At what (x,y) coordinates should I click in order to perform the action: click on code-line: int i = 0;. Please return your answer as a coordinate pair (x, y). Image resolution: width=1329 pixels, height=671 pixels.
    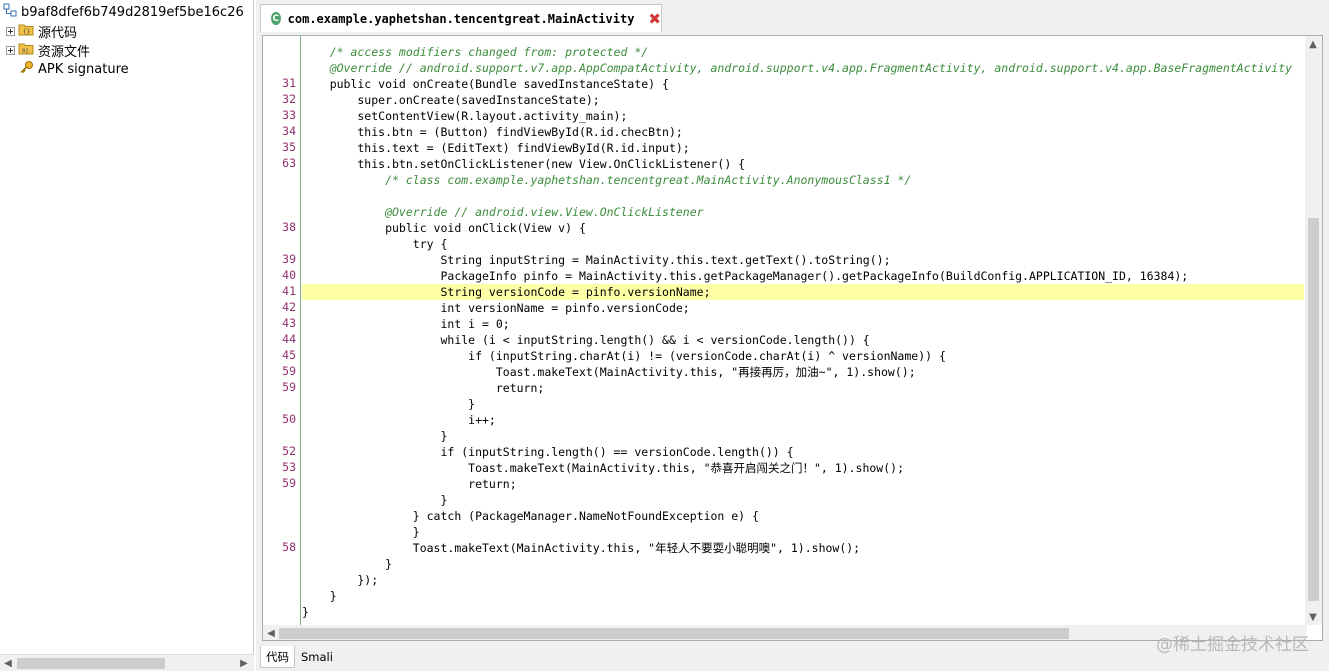
    Looking at the image, I should click on (406, 324).